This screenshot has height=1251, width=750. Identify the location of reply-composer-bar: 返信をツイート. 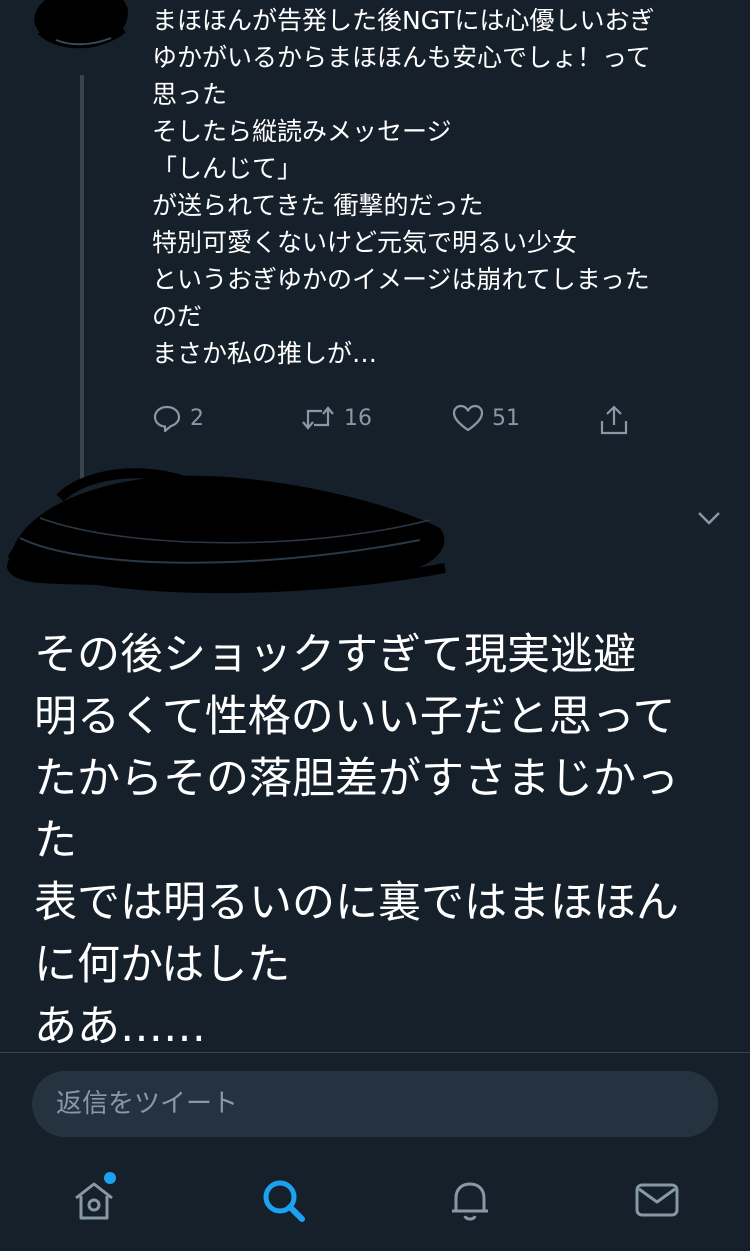
(375, 1103).